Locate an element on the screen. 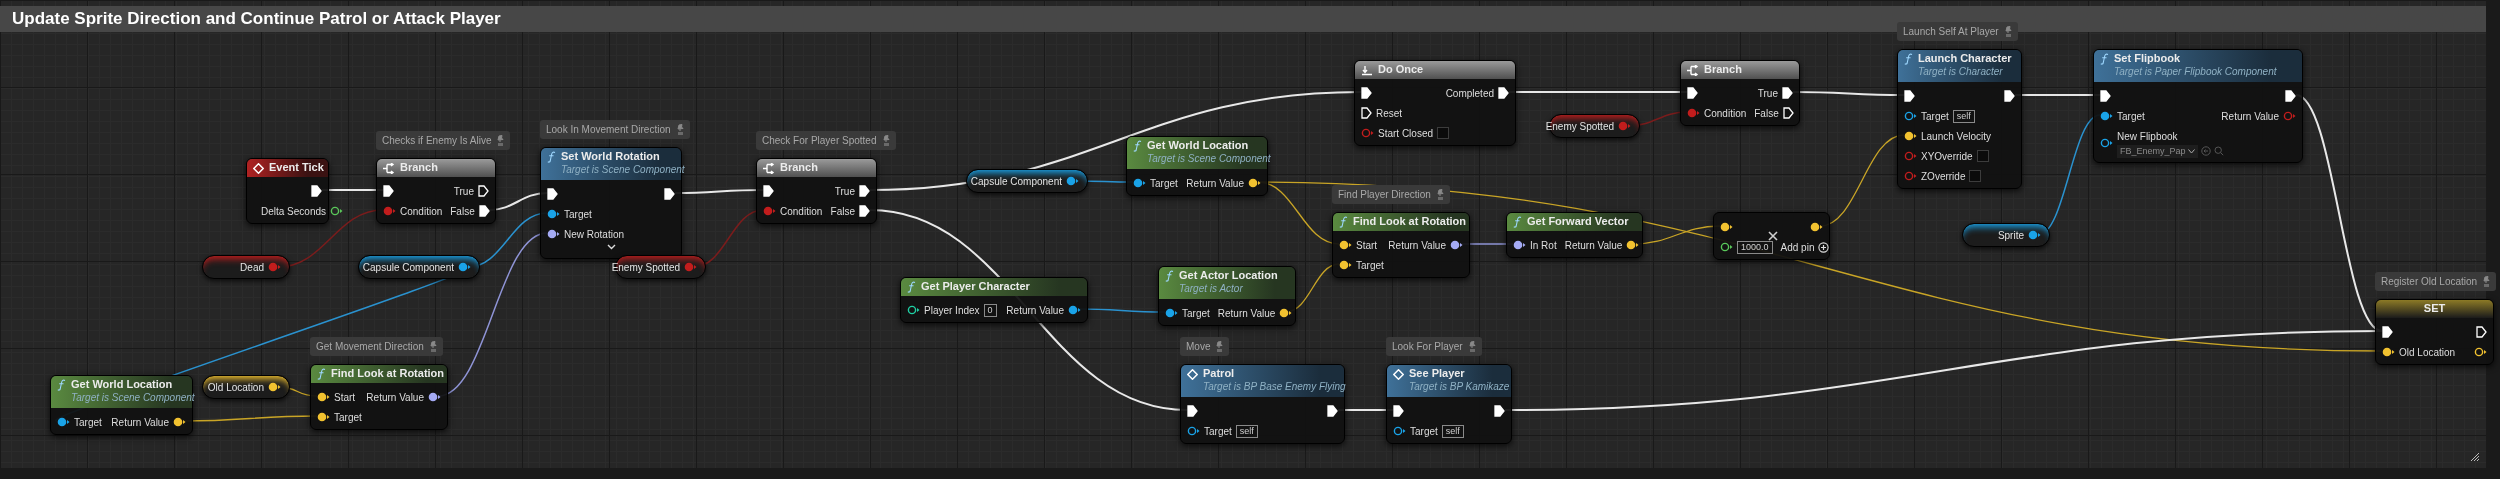 Image resolution: width=2500 pixels, height=479 pixels. chevron-down-icon is located at coordinates (611, 247).